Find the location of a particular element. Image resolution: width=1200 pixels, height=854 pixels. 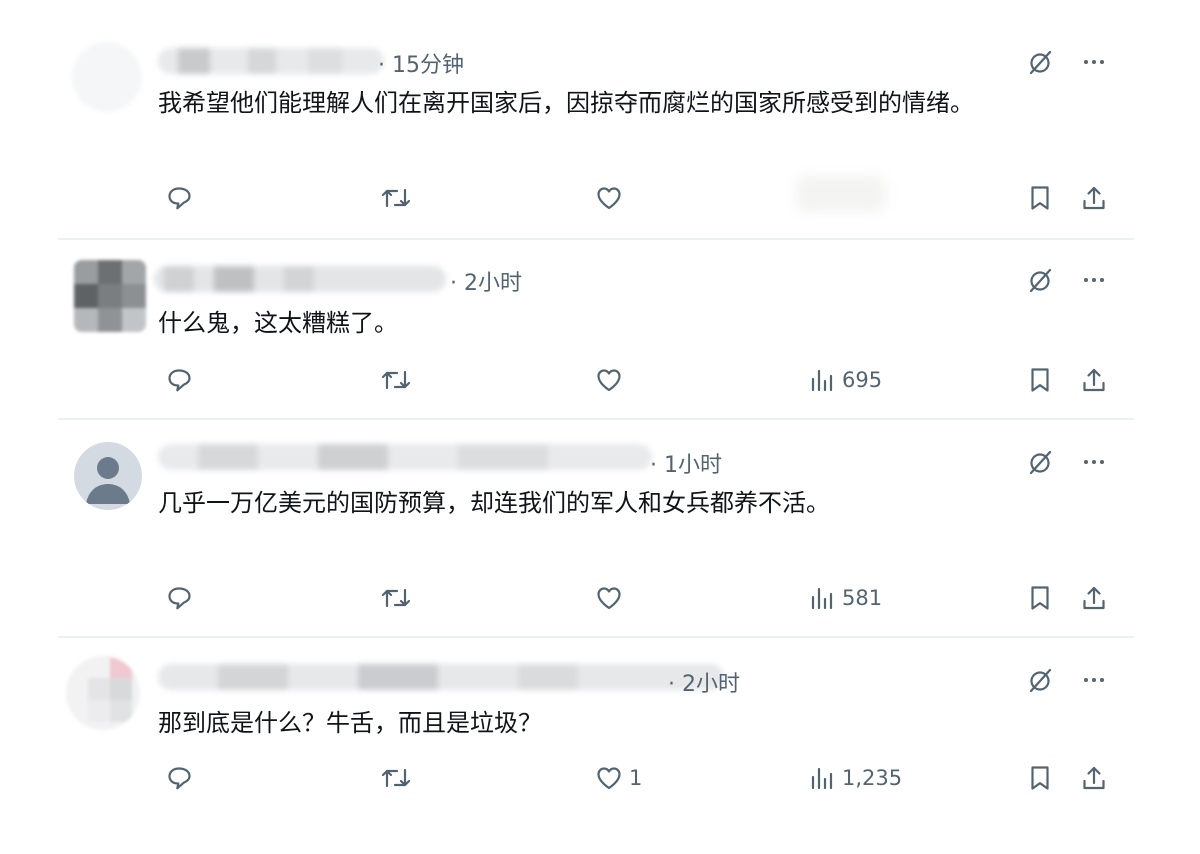

views-button: 695 is located at coordinates (845, 380).